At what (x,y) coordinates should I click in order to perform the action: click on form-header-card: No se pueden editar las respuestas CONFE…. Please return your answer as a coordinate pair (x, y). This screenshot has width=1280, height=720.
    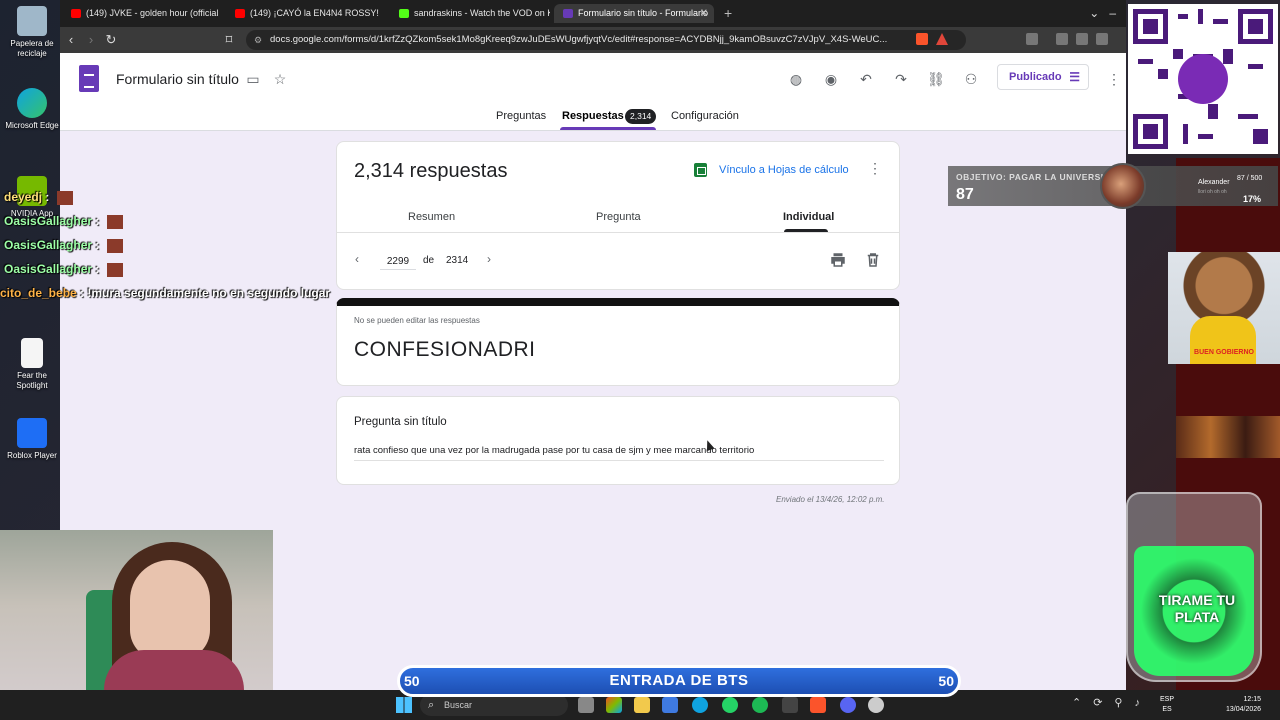
    Looking at the image, I should click on (618, 342).